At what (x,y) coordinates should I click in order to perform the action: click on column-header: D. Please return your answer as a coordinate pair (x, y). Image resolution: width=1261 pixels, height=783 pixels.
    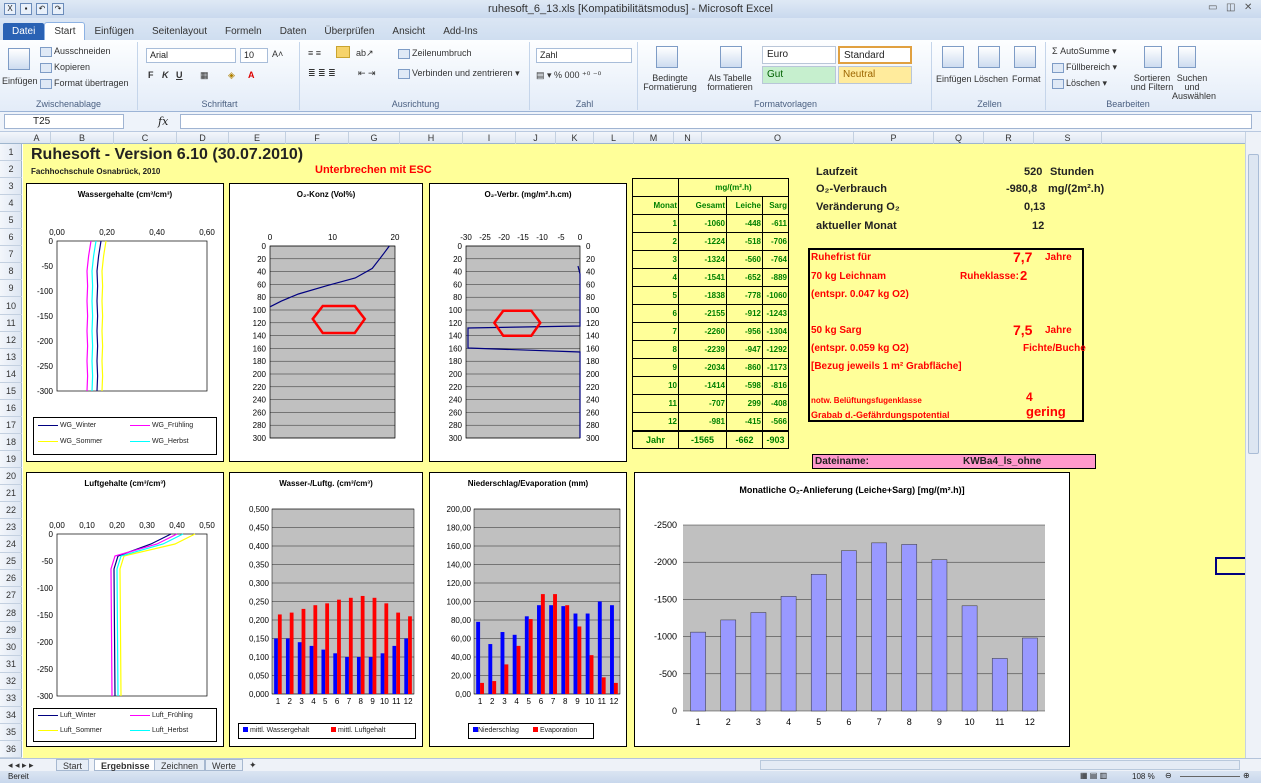
    Looking at the image, I should click on (203, 138).